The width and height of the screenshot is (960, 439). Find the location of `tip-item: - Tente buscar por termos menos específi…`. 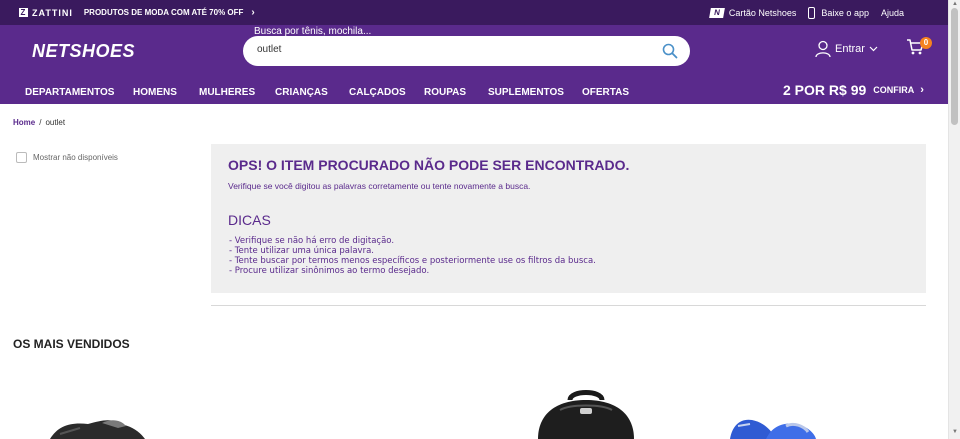

tip-item: - Tente buscar por termos menos específi… is located at coordinates (412, 261).